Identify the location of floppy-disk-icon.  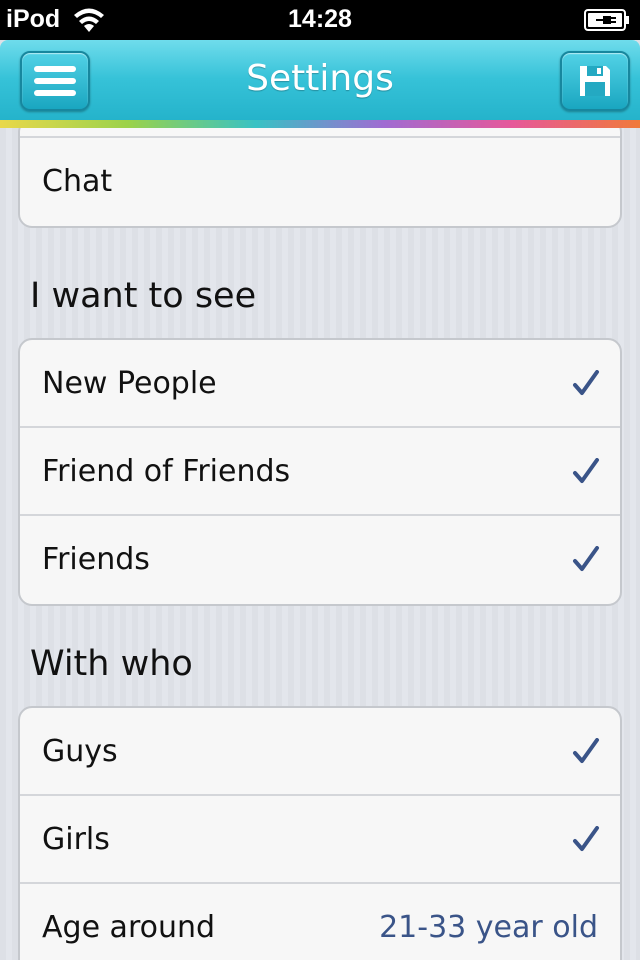
(595, 81).